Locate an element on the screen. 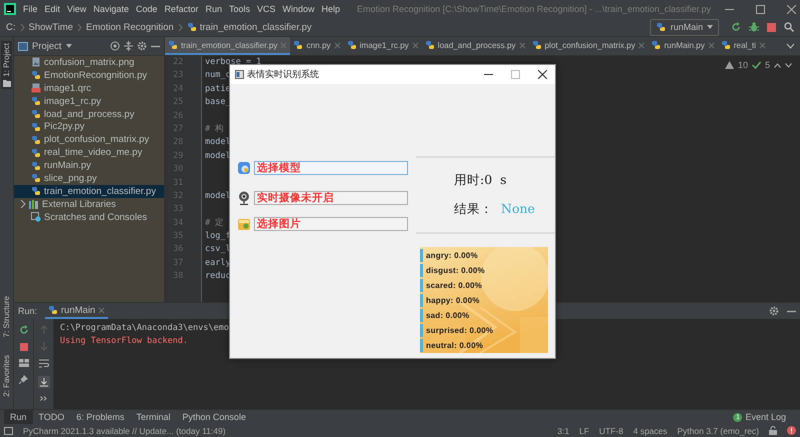 Image resolution: width=800 pixels, height=437 pixels. close-icon is located at coordinates (542, 74).